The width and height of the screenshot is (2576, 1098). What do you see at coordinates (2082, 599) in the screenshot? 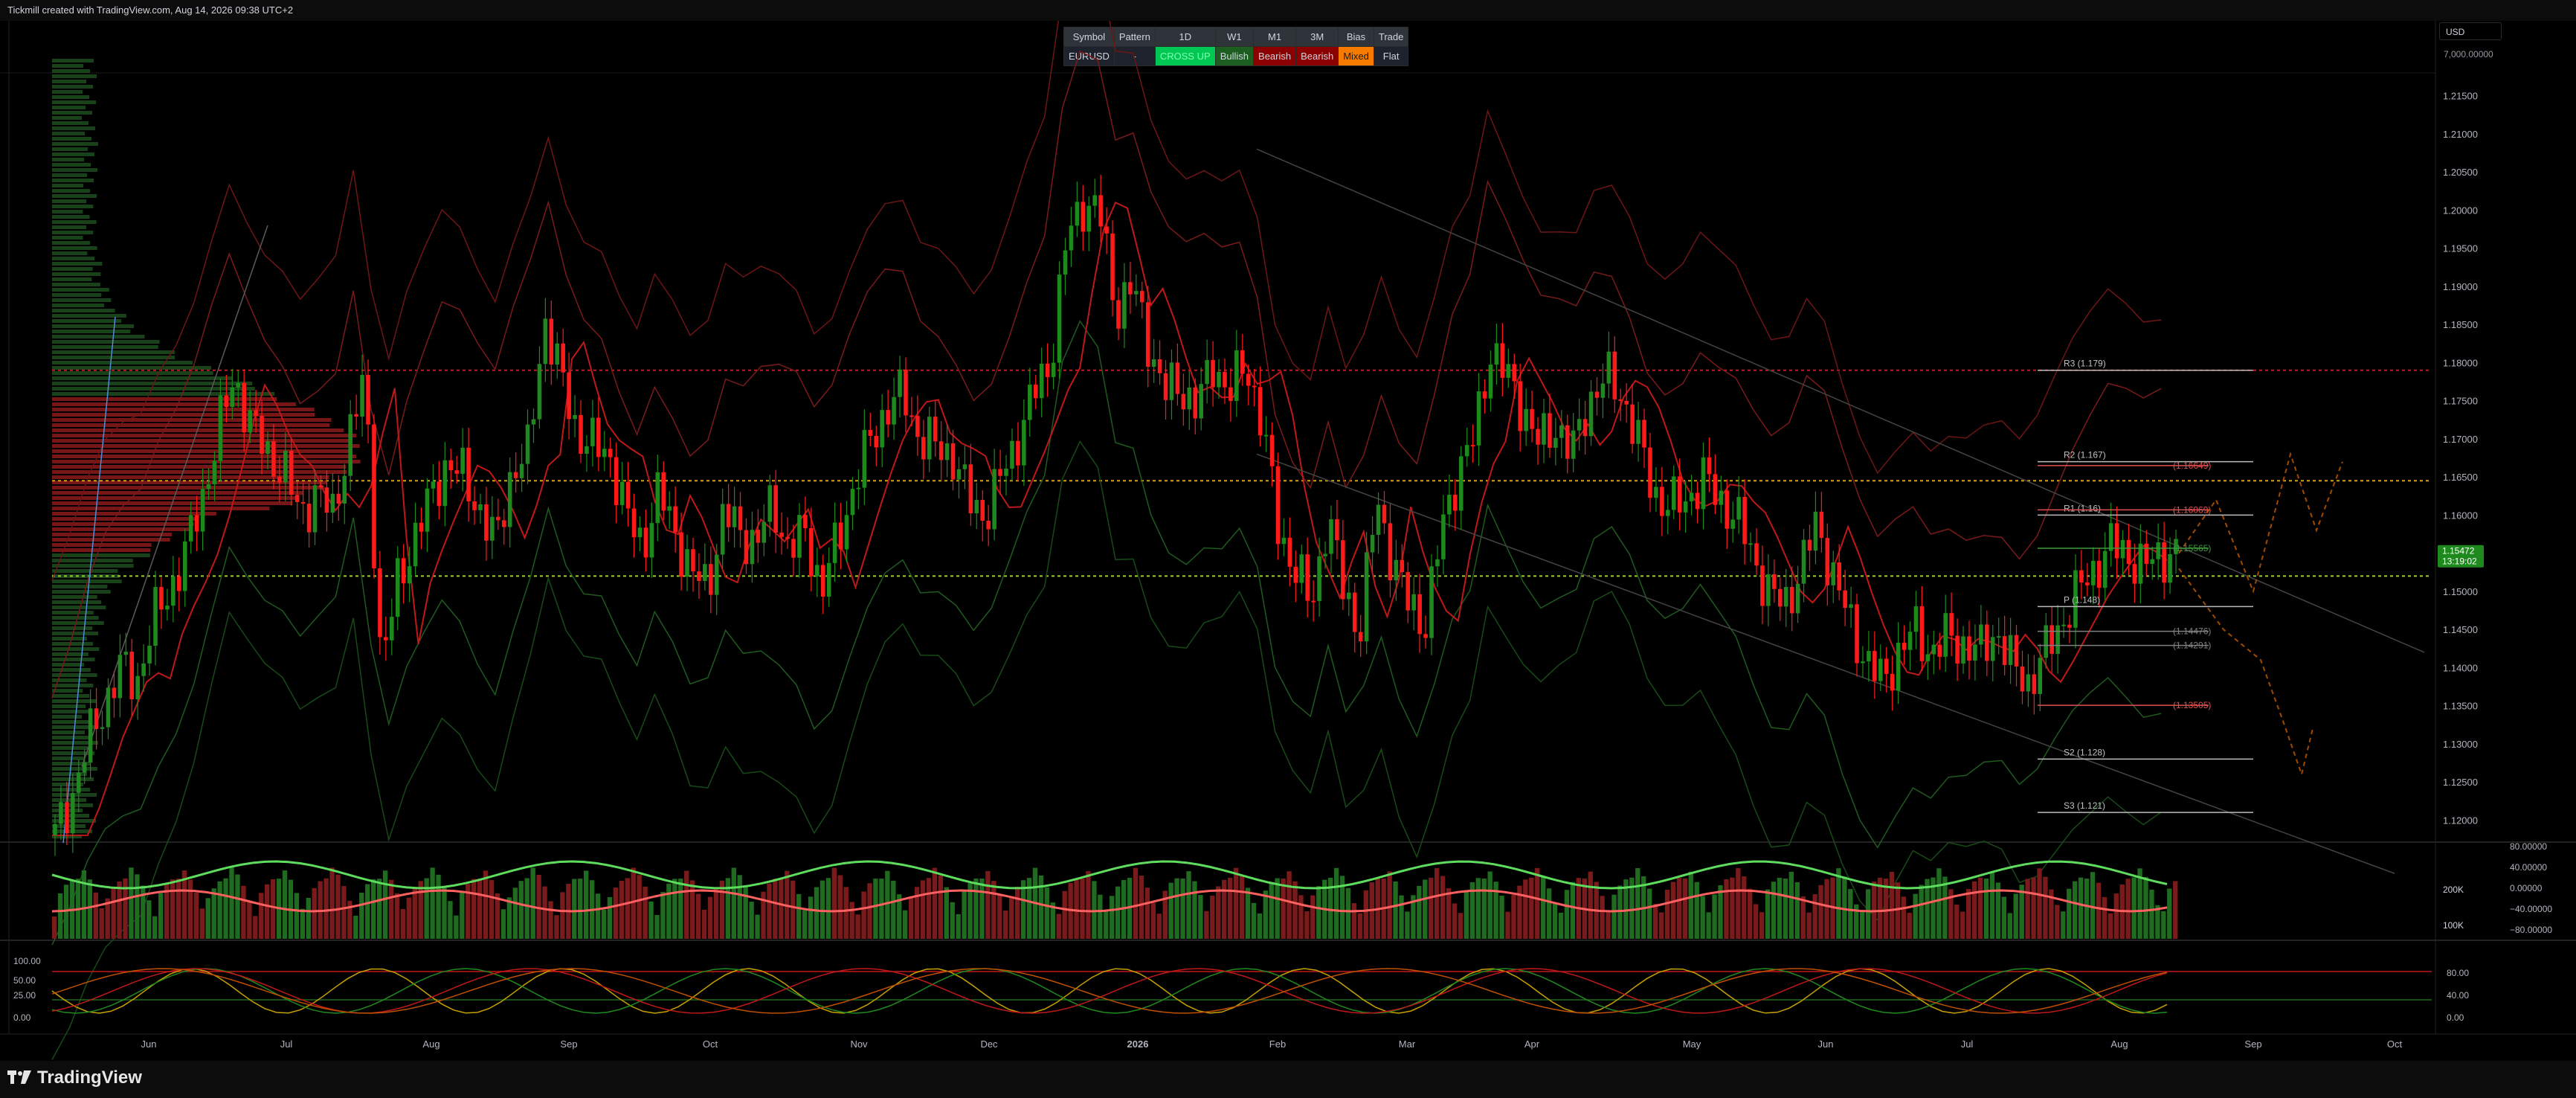
I see `pivot-level-label: P (1.148)` at bounding box center [2082, 599].